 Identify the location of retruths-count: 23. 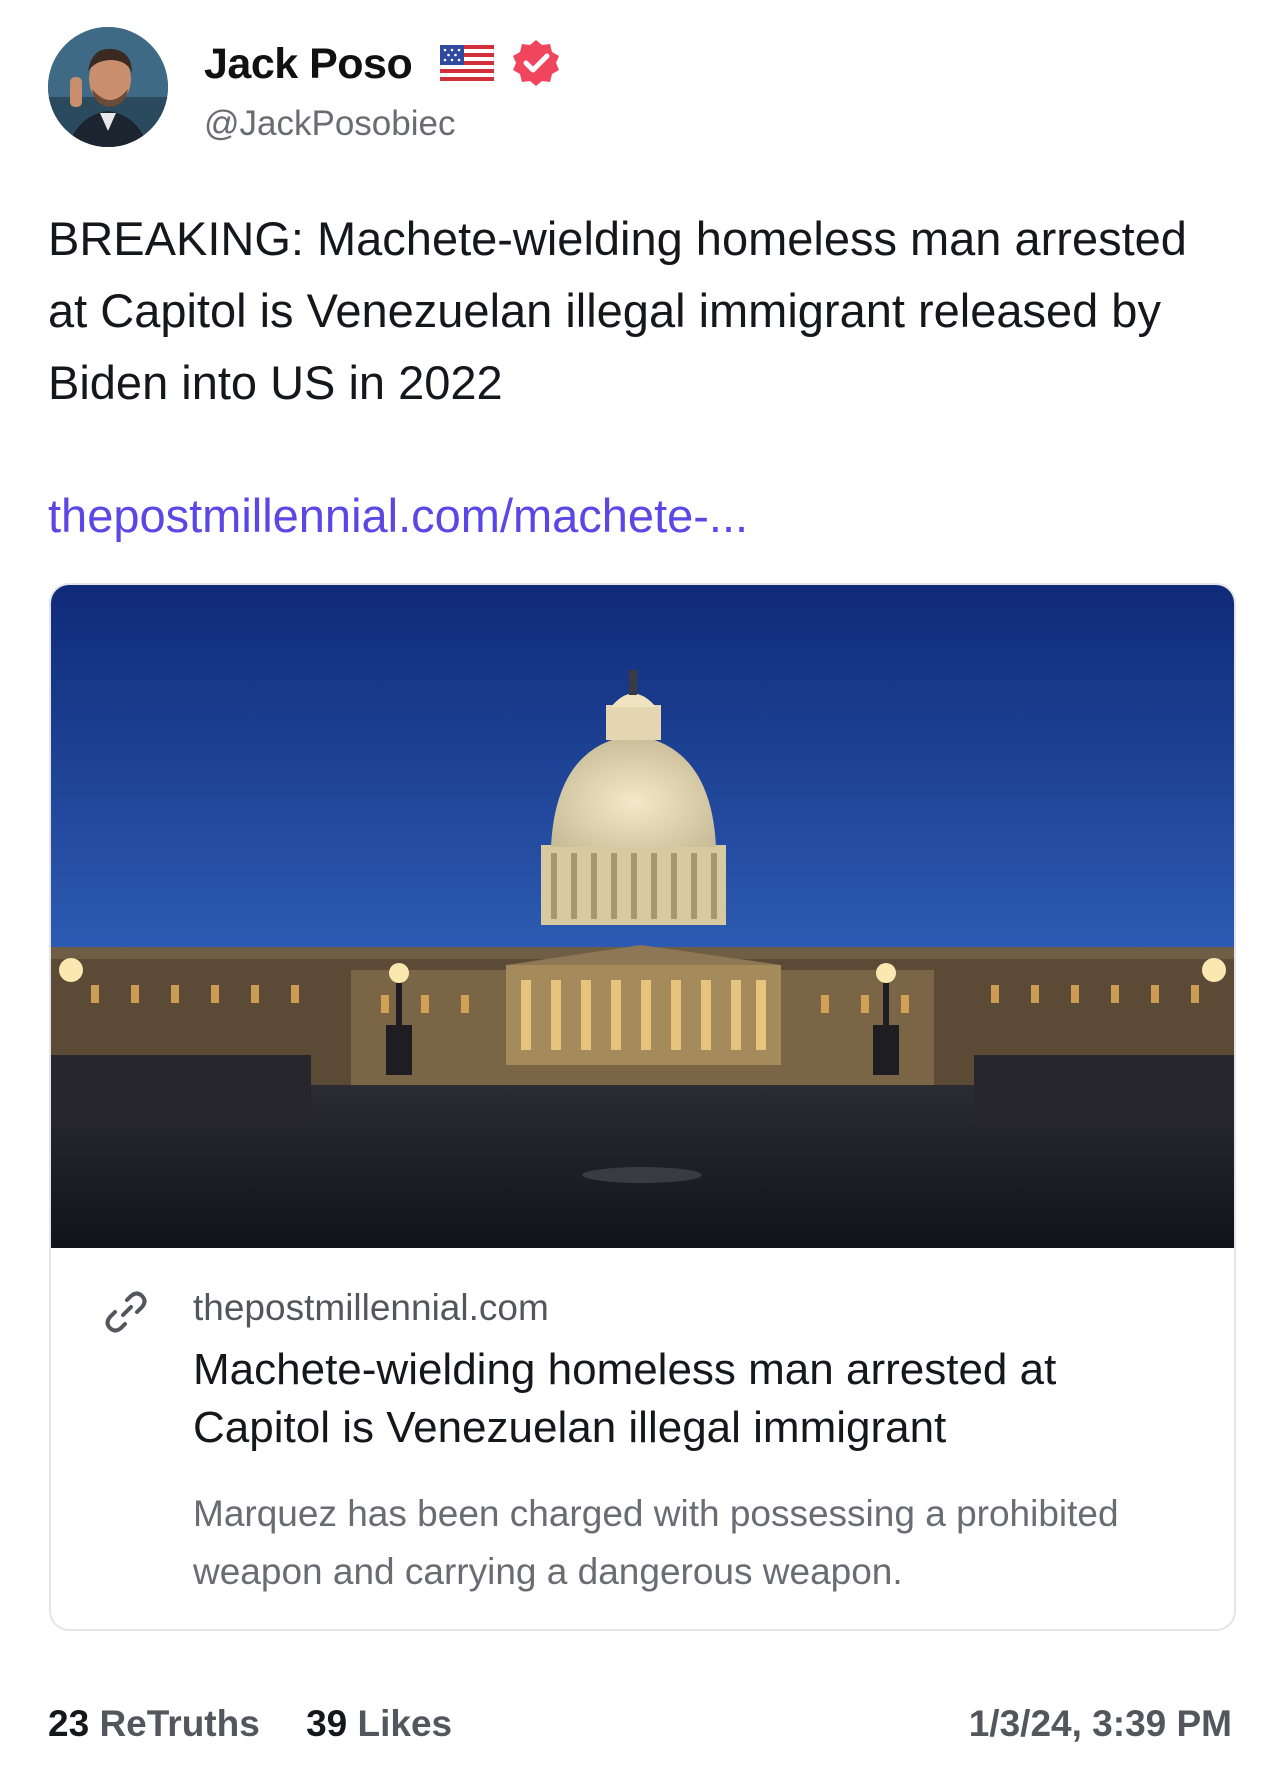
(69, 1723).